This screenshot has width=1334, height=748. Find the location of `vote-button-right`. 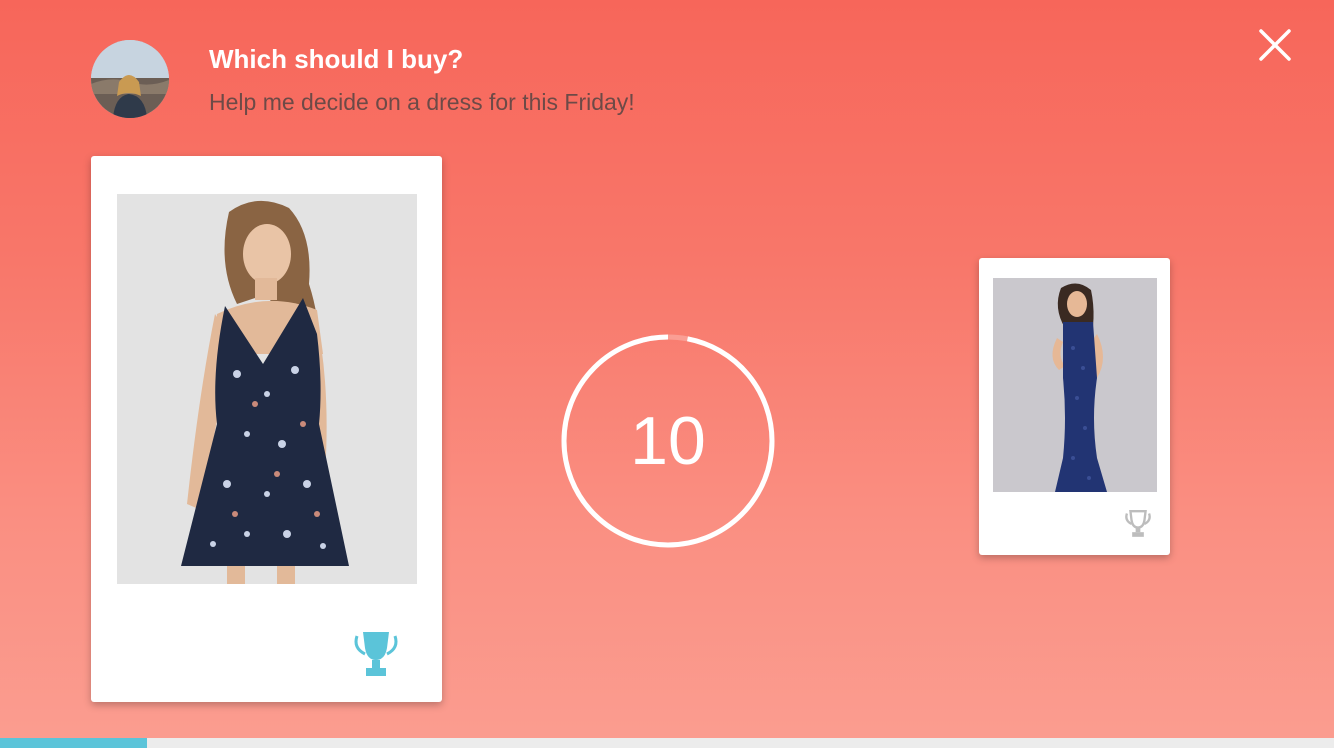

vote-button-right is located at coordinates (1138, 524).